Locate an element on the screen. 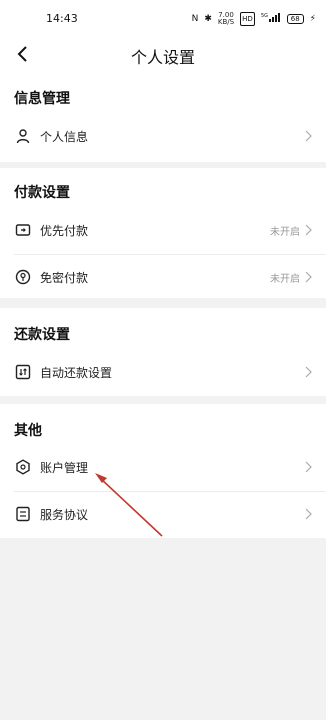 This screenshot has height=720, width=326. row-service-agreement: 服务协议 is located at coordinates (163, 515).